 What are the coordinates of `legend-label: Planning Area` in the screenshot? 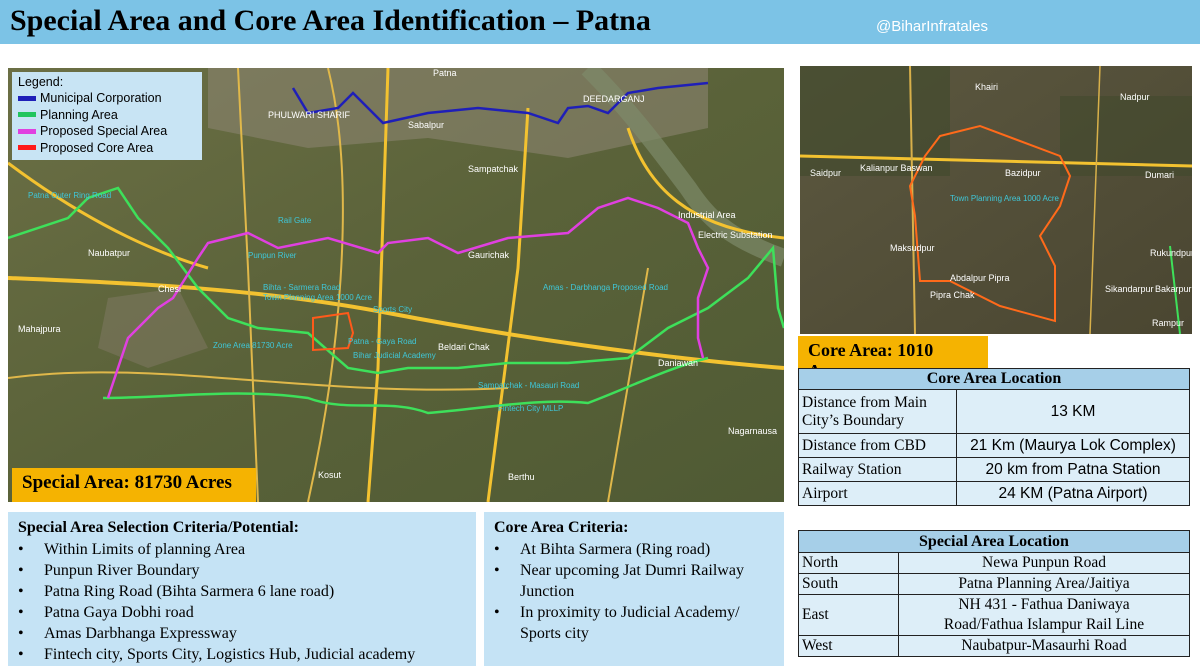 It's located at (79, 114).